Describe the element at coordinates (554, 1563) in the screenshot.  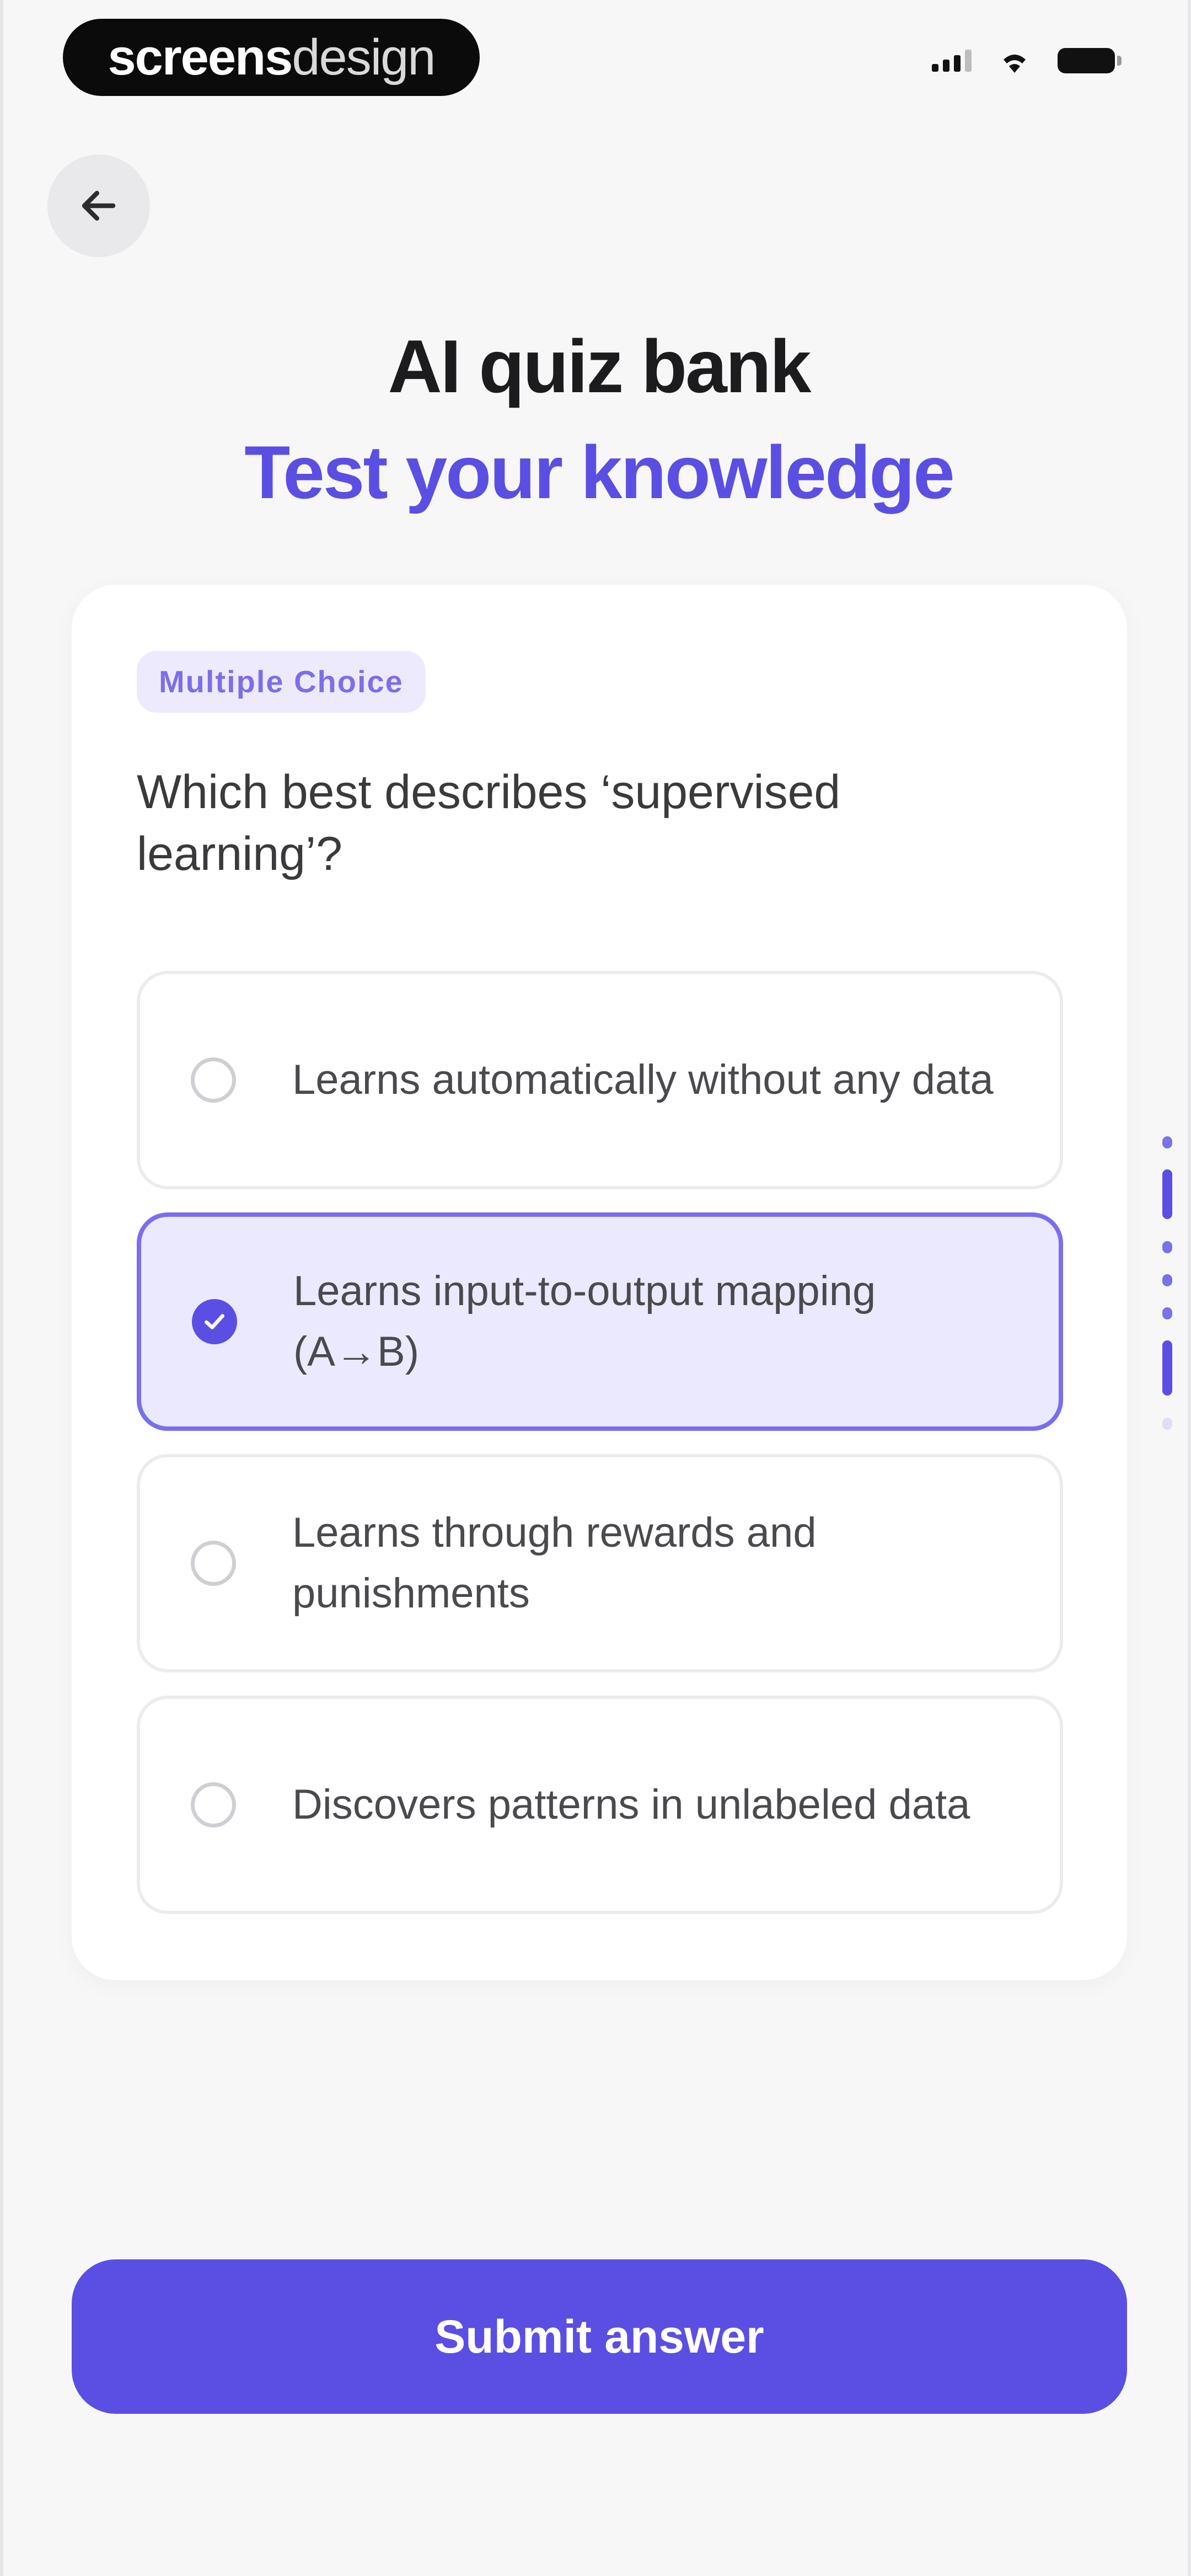
I see `answer-option-label: Learns through rewards and punishments` at that location.